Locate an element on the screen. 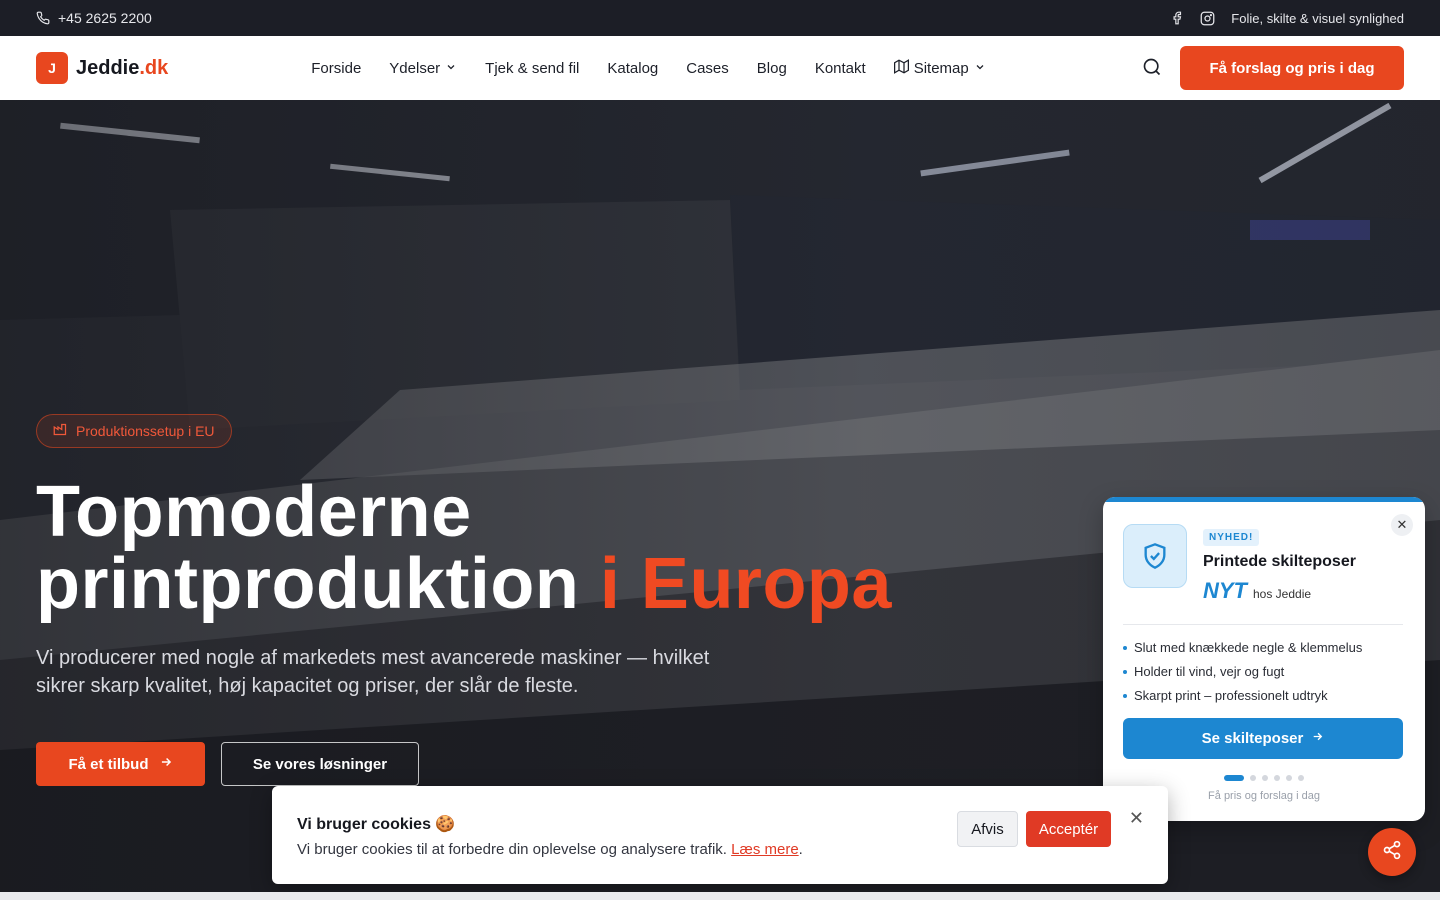 The image size is (1440, 900). get-offer-button: Få et tilbud is located at coordinates (120, 764).